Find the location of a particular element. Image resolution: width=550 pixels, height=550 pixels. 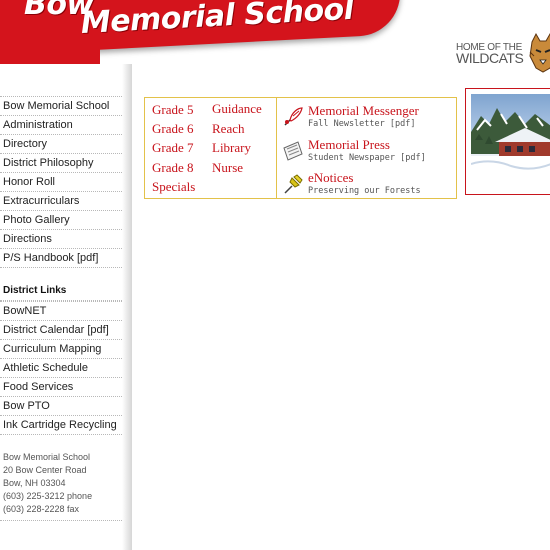

memorial-press-link: Memorial Press is located at coordinates (349, 145).